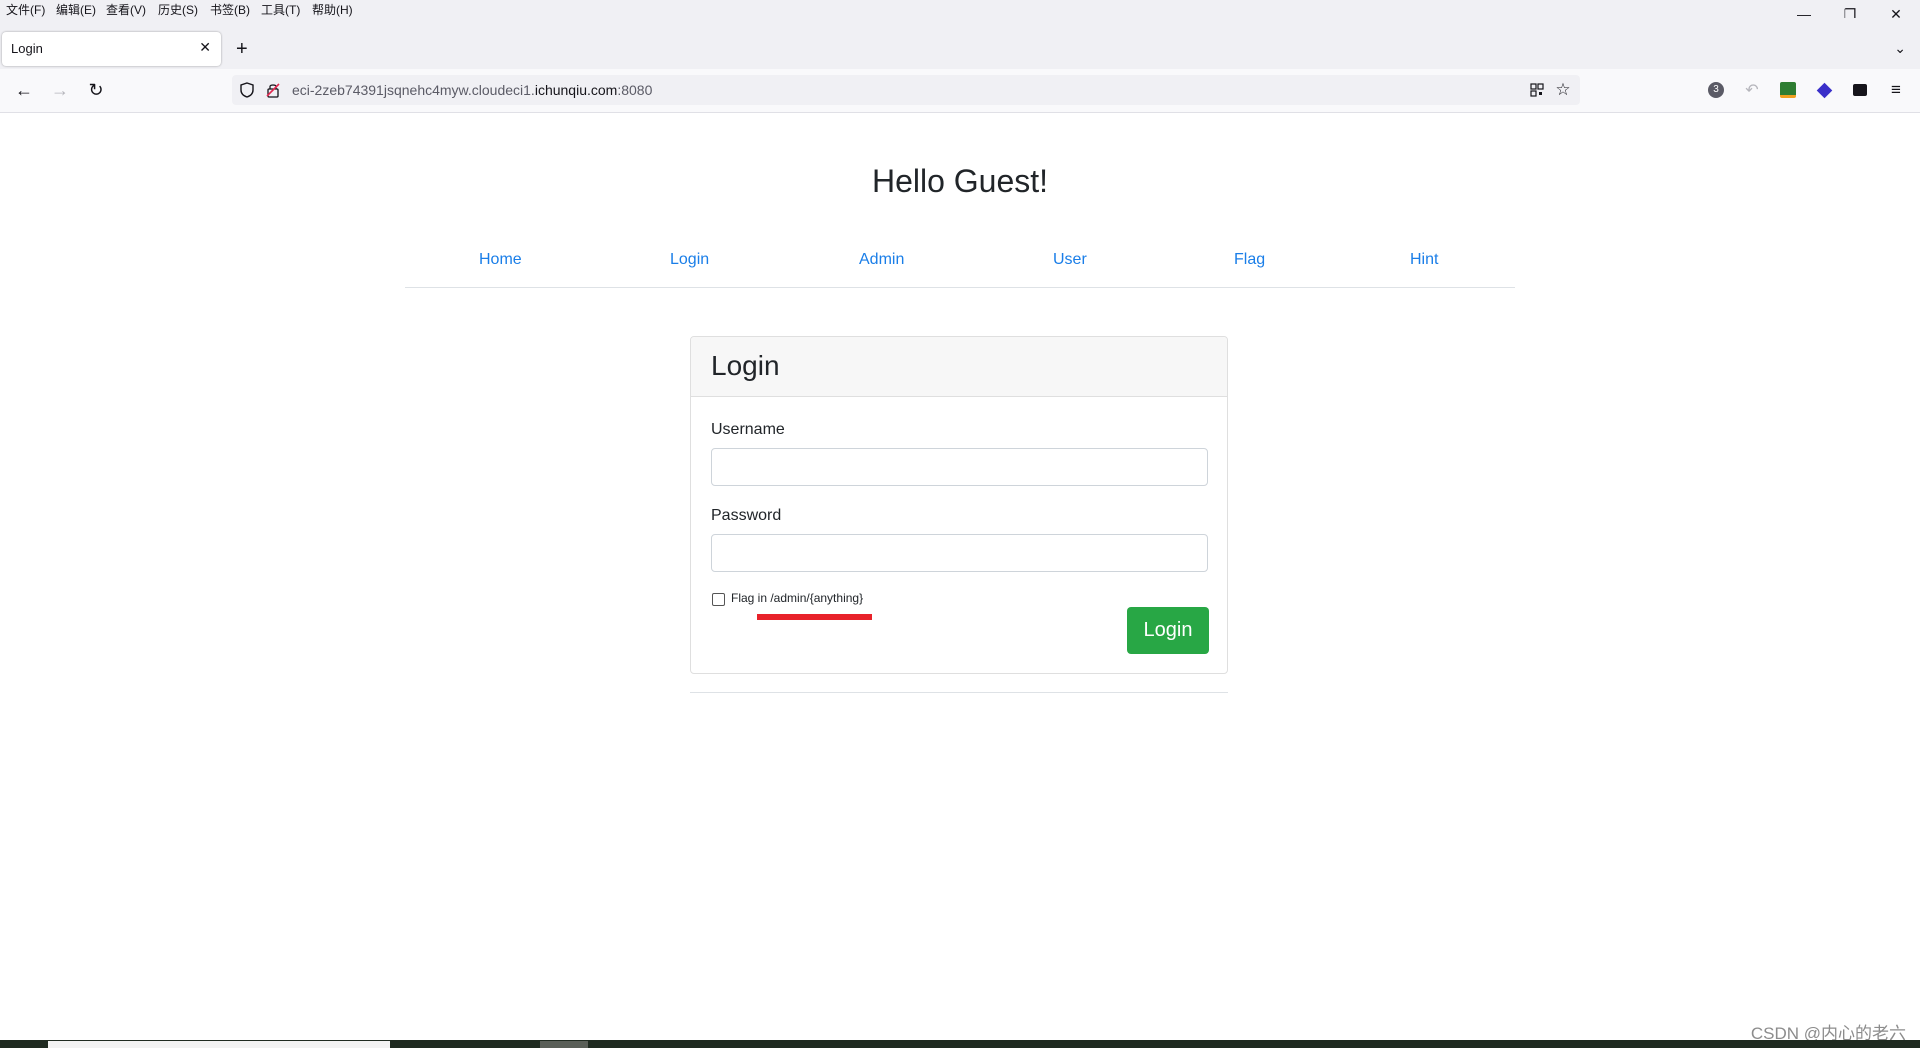 The width and height of the screenshot is (1920, 1048). I want to click on menu-file: 文件(F), so click(25, 9).